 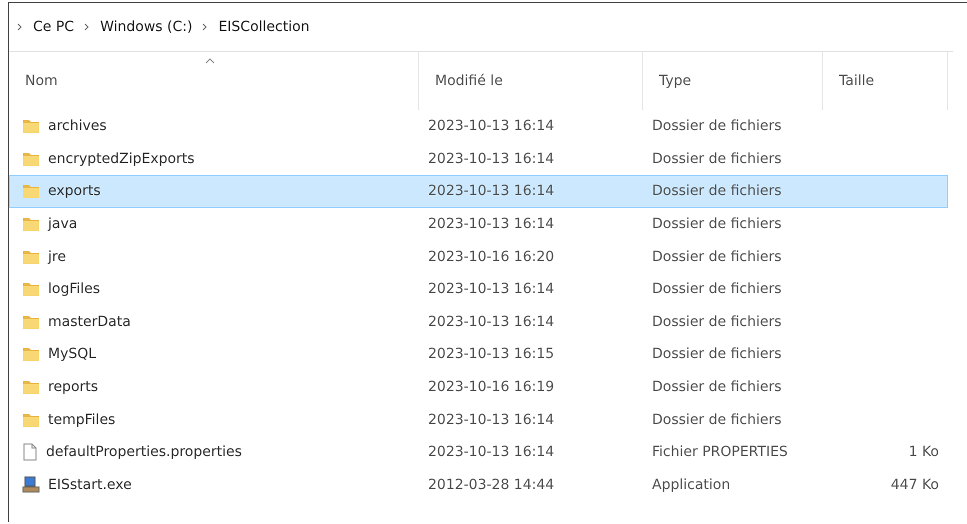 I want to click on modified-date: 2023-10-16 16:19, so click(x=491, y=387).